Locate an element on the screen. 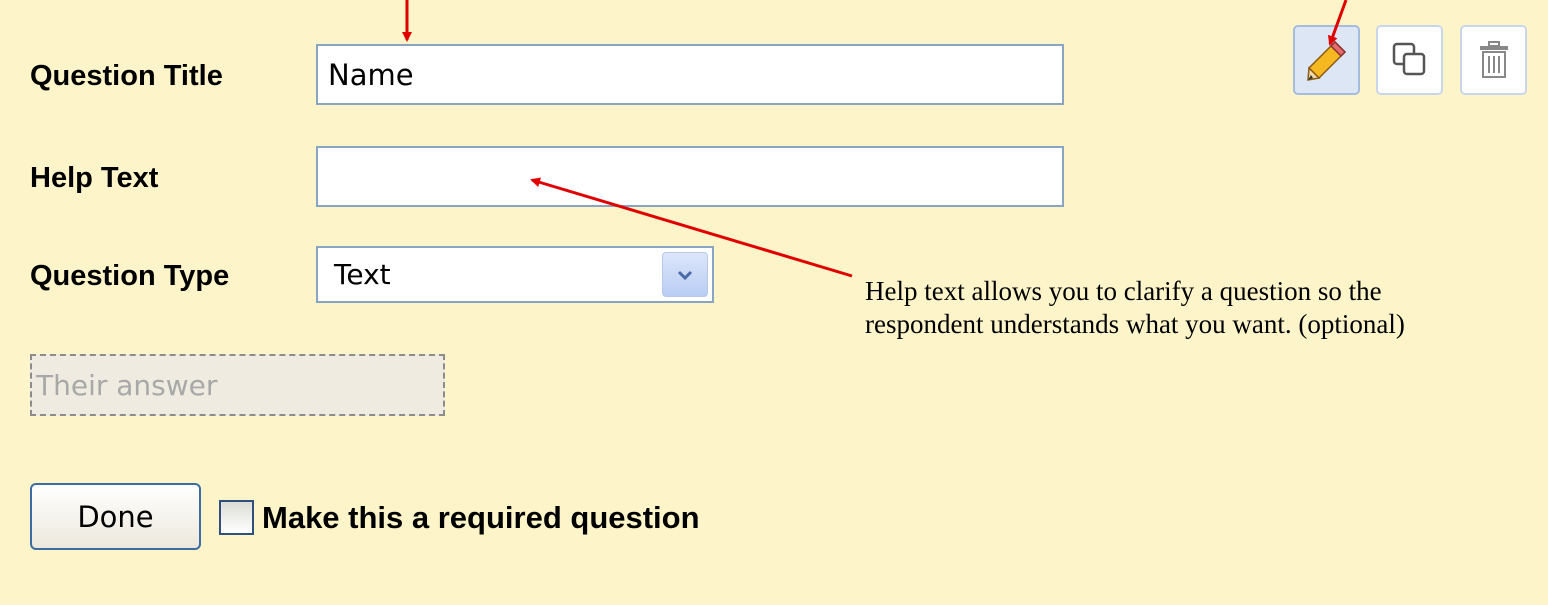  delete-button is located at coordinates (1493, 60).